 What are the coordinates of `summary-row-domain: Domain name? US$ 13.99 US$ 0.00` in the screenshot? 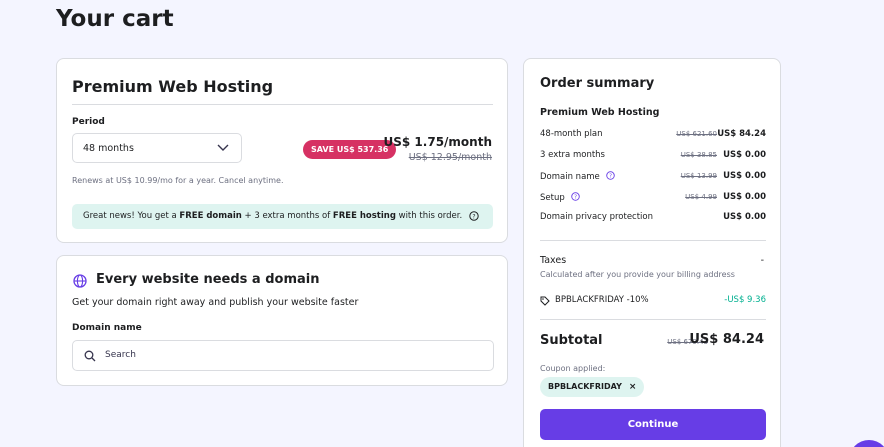 It's located at (653, 176).